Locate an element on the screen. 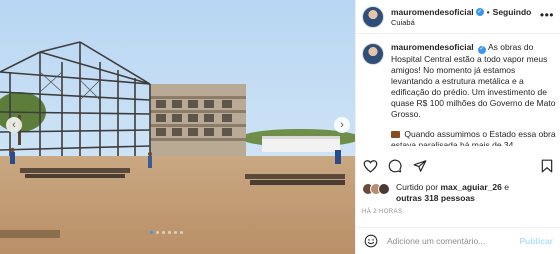  likes-prefix: Curtido por is located at coordinates (417, 187).